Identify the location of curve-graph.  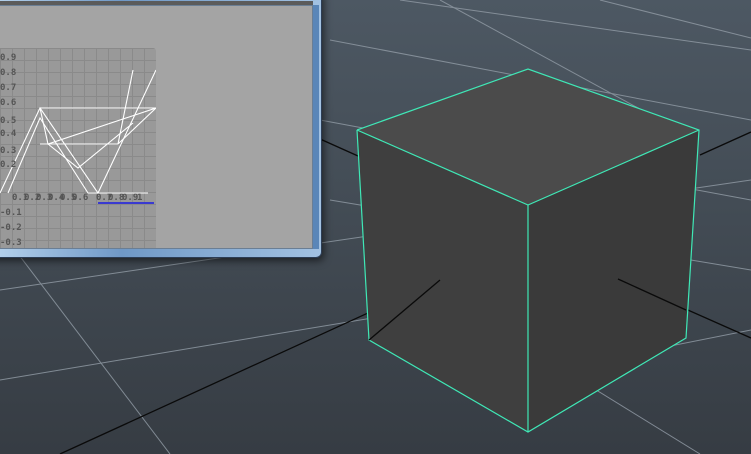
(78, 148).